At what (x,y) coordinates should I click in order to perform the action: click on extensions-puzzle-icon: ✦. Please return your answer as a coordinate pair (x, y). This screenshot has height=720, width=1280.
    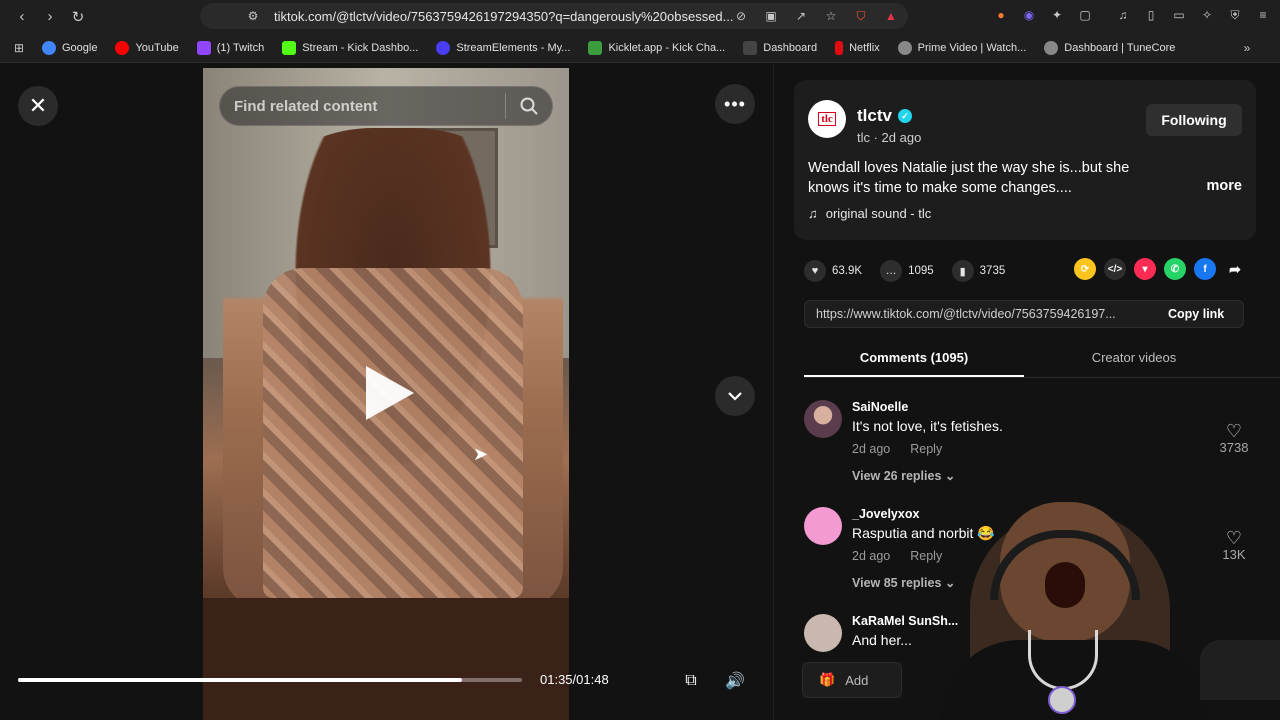
    Looking at the image, I should click on (1057, 15).